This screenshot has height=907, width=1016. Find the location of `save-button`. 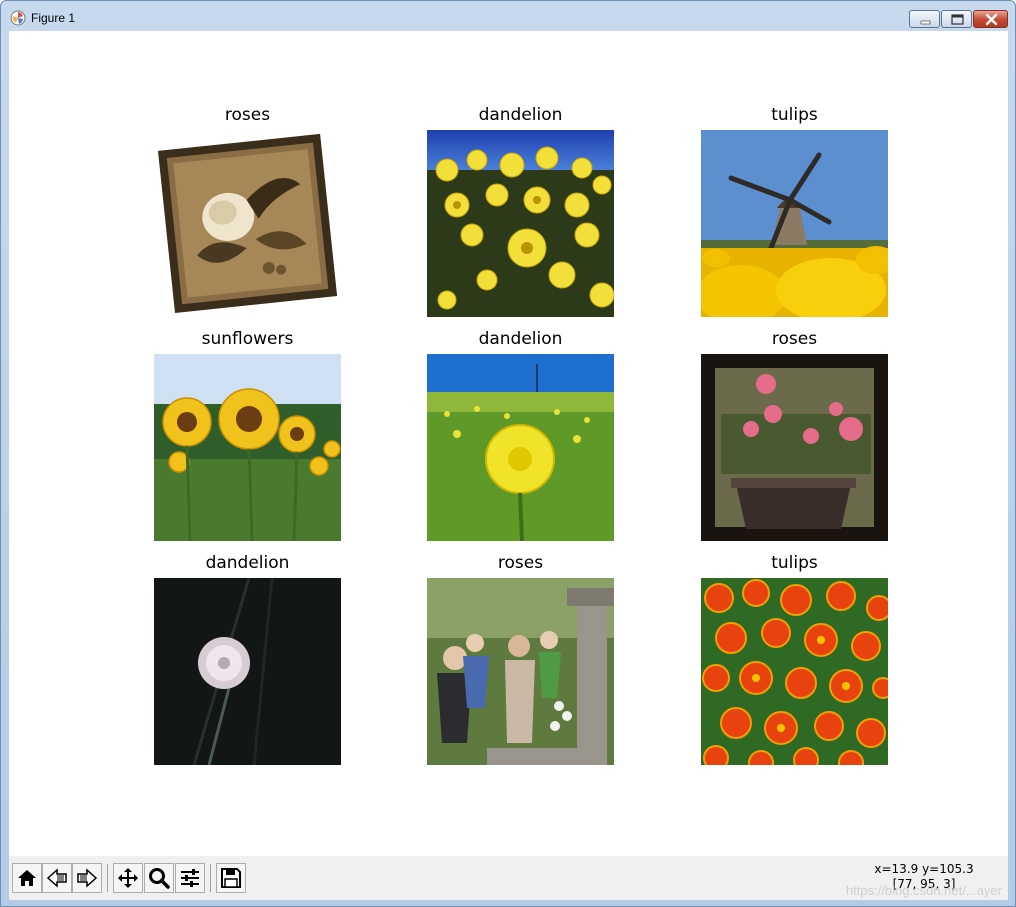

save-button is located at coordinates (231, 878).